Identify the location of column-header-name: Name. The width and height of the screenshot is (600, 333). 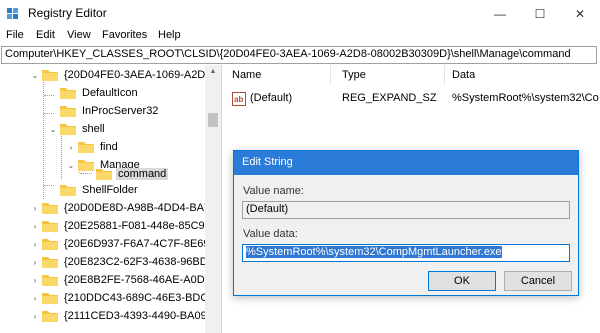
(246, 75).